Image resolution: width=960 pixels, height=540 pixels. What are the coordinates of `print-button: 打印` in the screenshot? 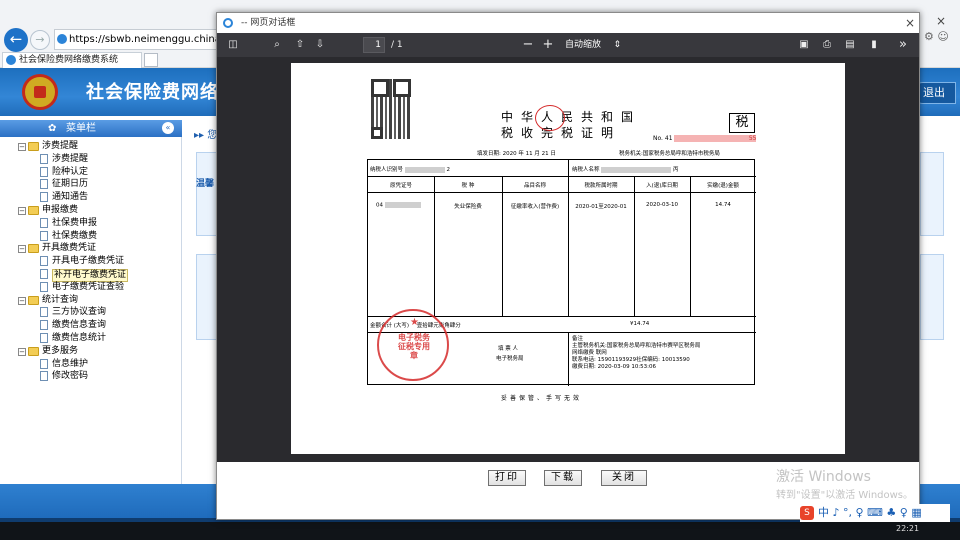 It's located at (507, 478).